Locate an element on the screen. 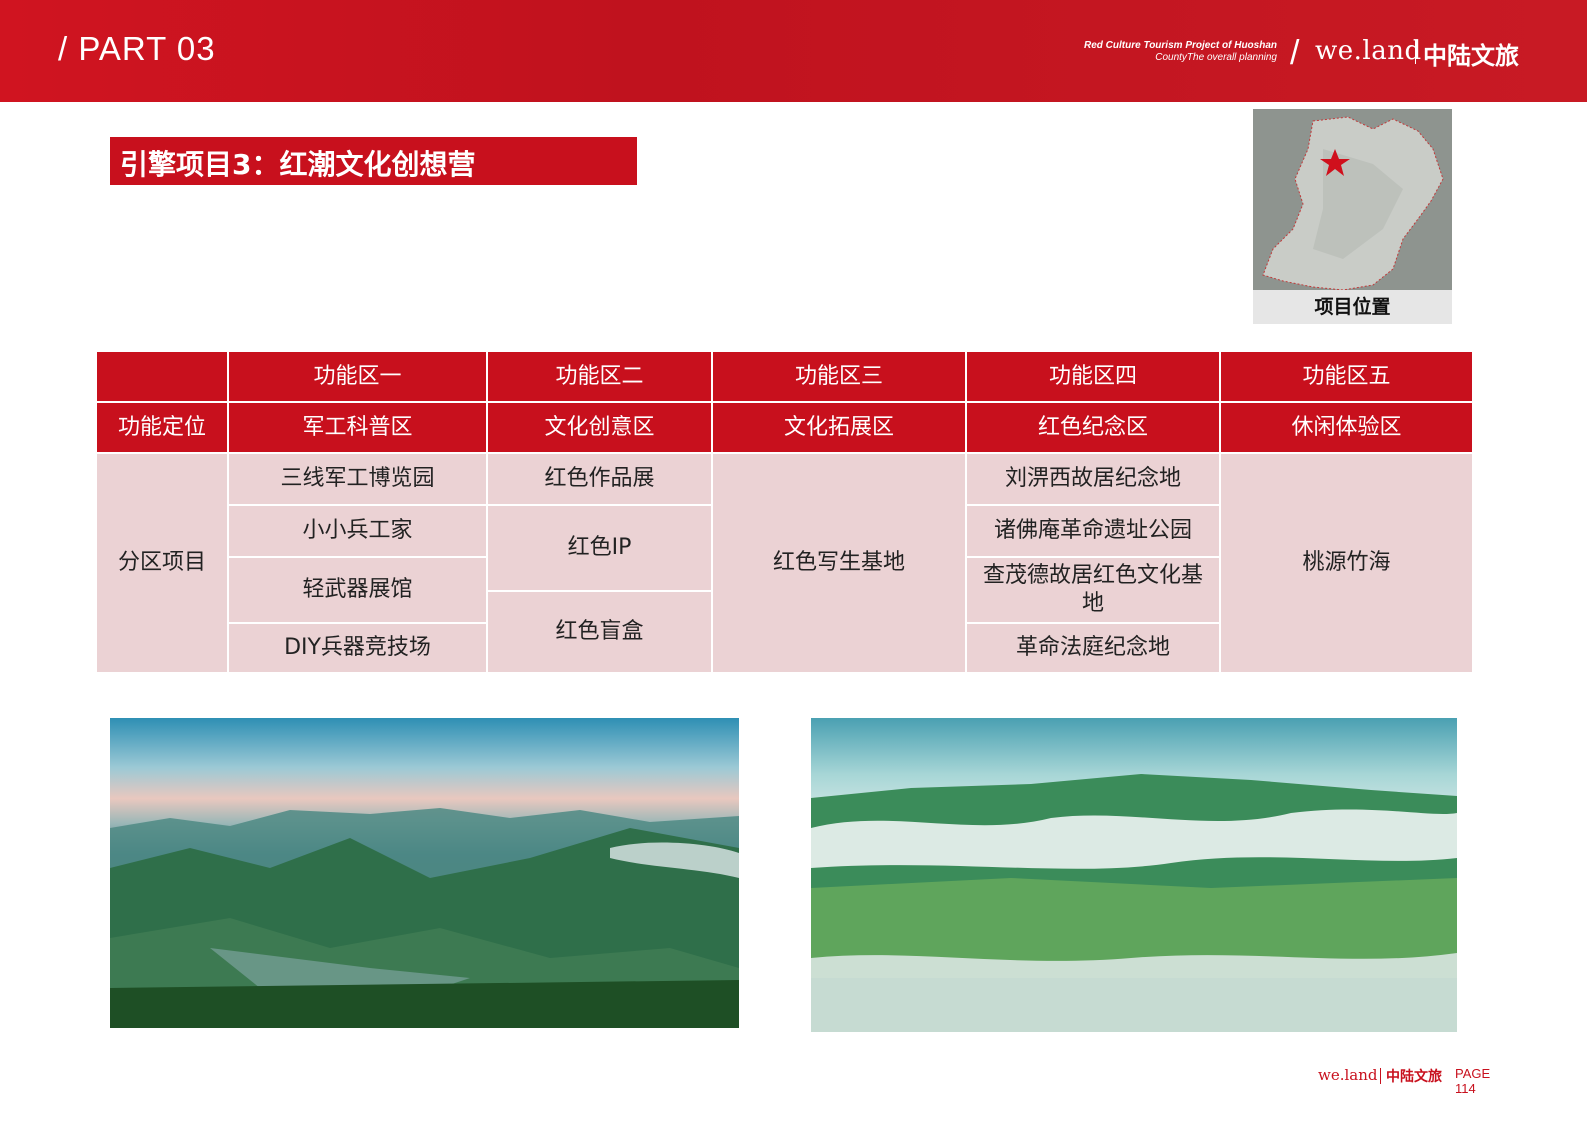  location-map: 项目位置 is located at coordinates (1352, 216).